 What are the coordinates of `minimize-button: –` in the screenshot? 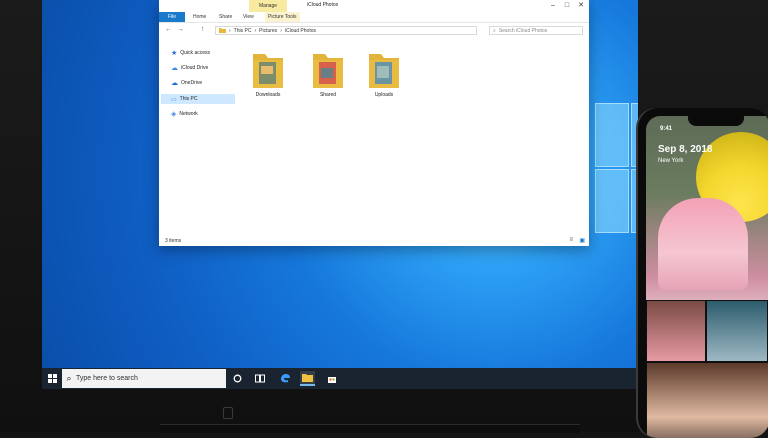 It's located at (553, 5).